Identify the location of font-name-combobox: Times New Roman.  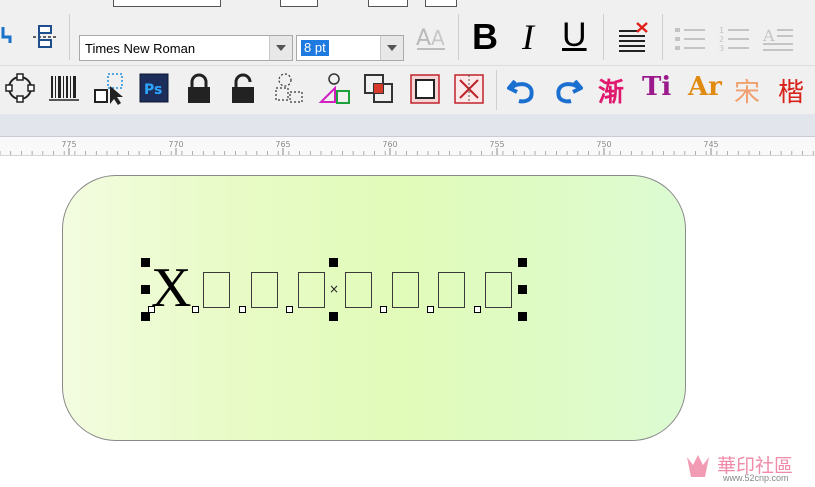
(186, 48).